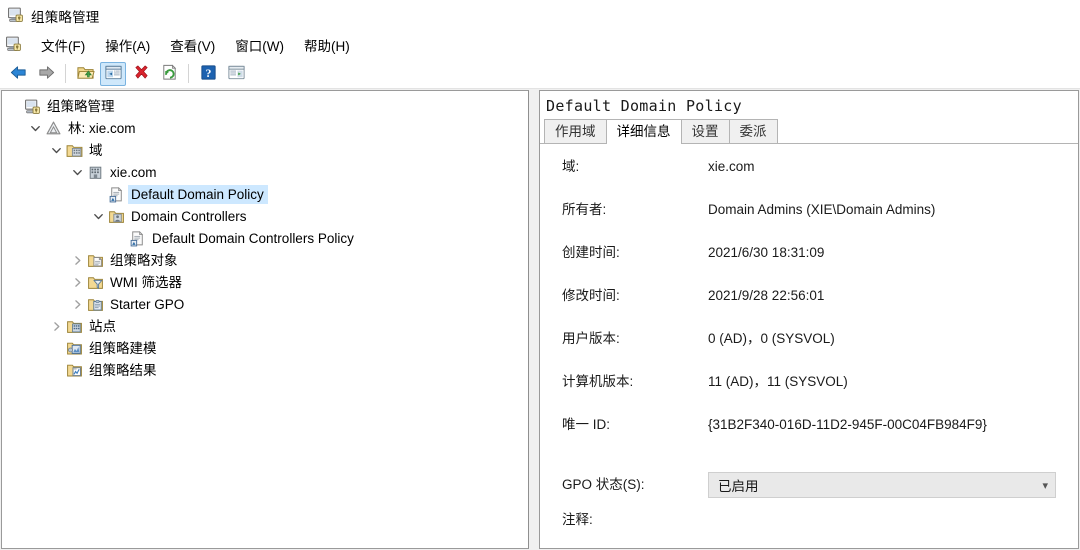 The width and height of the screenshot is (1080, 550). Describe the element at coordinates (53, 128) in the screenshot. I see `forest-icon` at that location.